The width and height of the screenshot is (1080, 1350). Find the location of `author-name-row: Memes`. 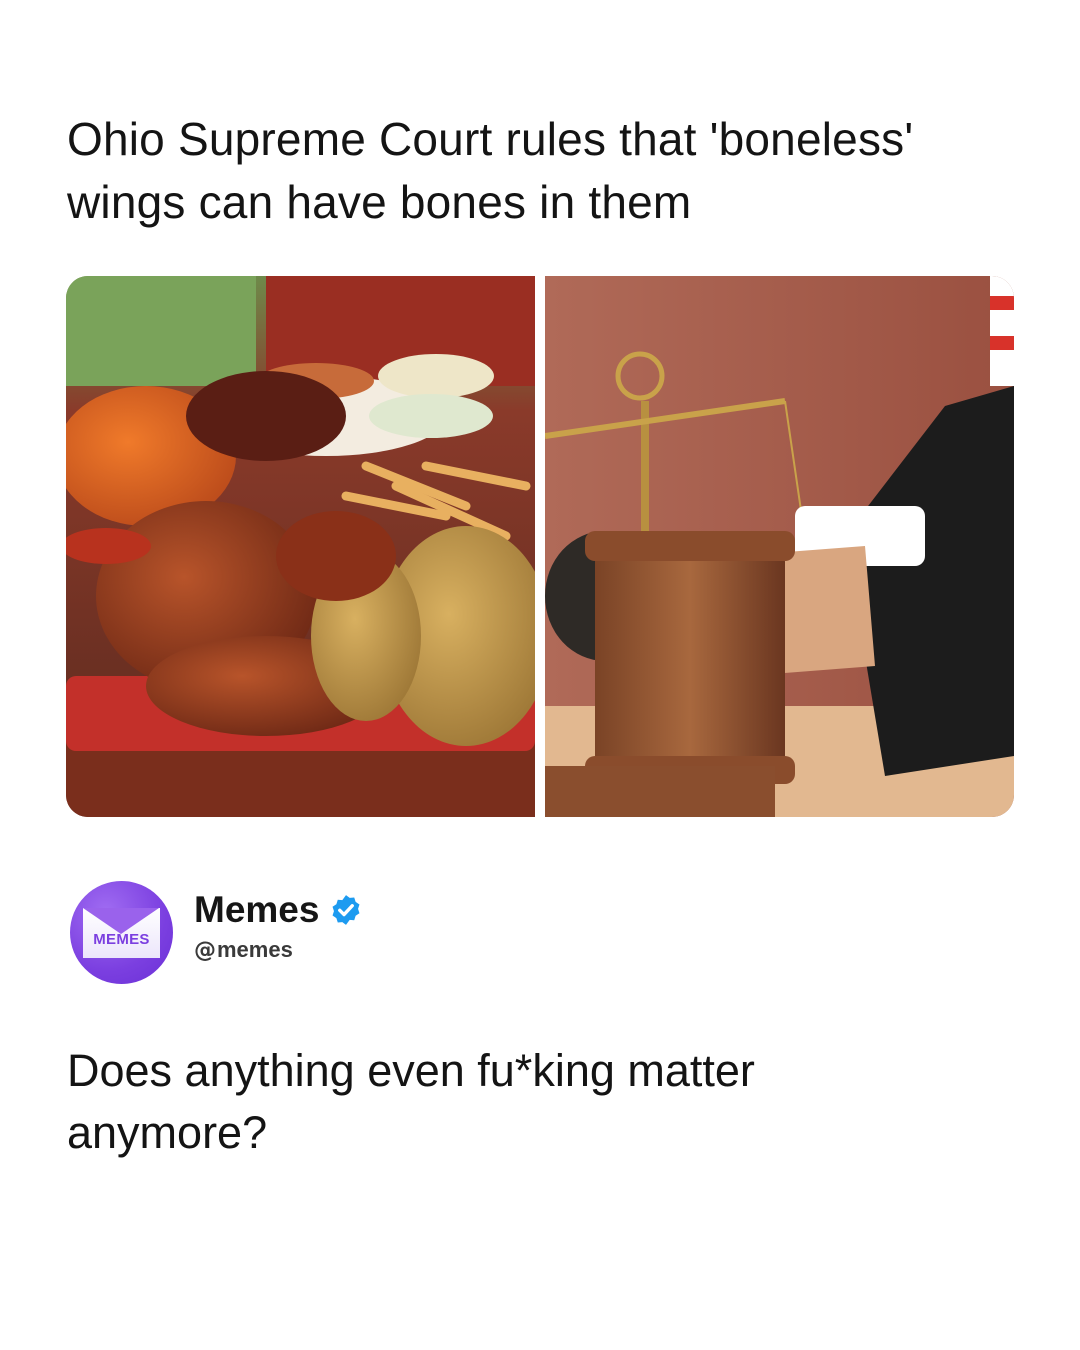

author-name-row: Memes is located at coordinates (278, 910).